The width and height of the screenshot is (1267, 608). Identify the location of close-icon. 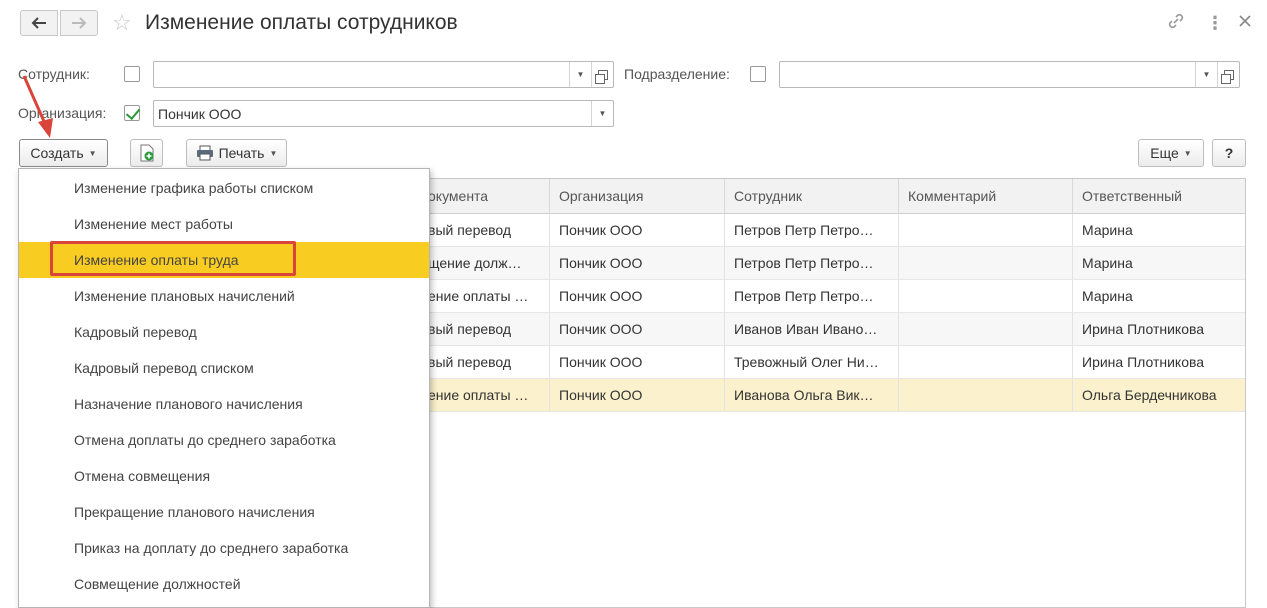
(1245, 23).